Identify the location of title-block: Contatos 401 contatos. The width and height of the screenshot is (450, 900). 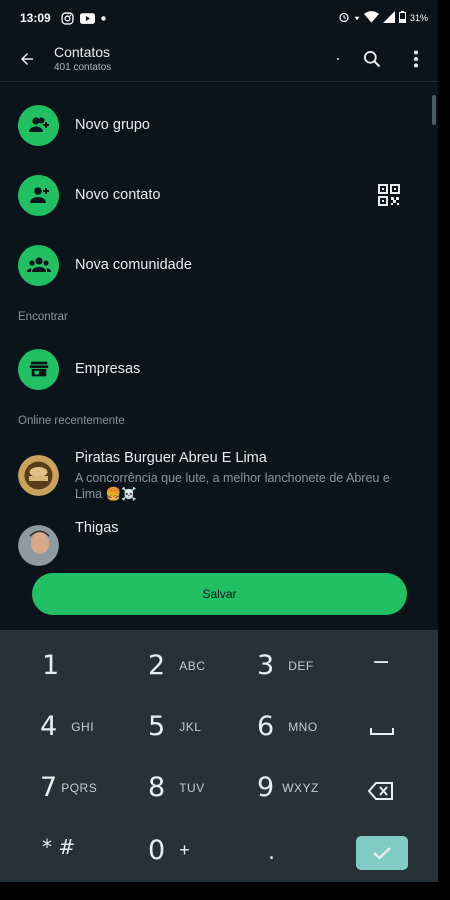
(190, 59).